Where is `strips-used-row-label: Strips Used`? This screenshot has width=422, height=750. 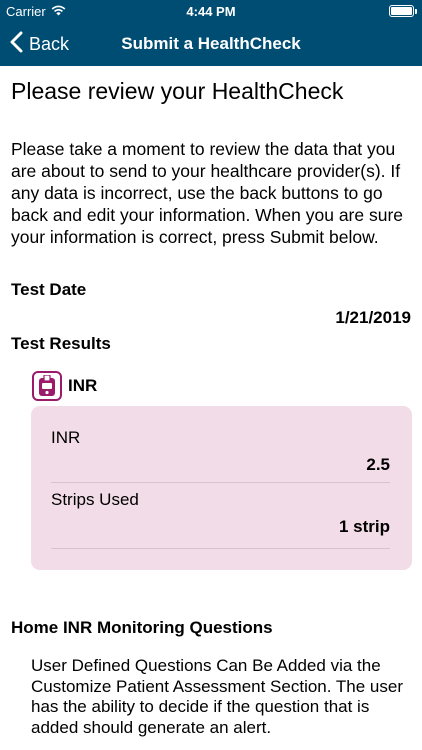 strips-used-row-label: Strips Used is located at coordinates (95, 499).